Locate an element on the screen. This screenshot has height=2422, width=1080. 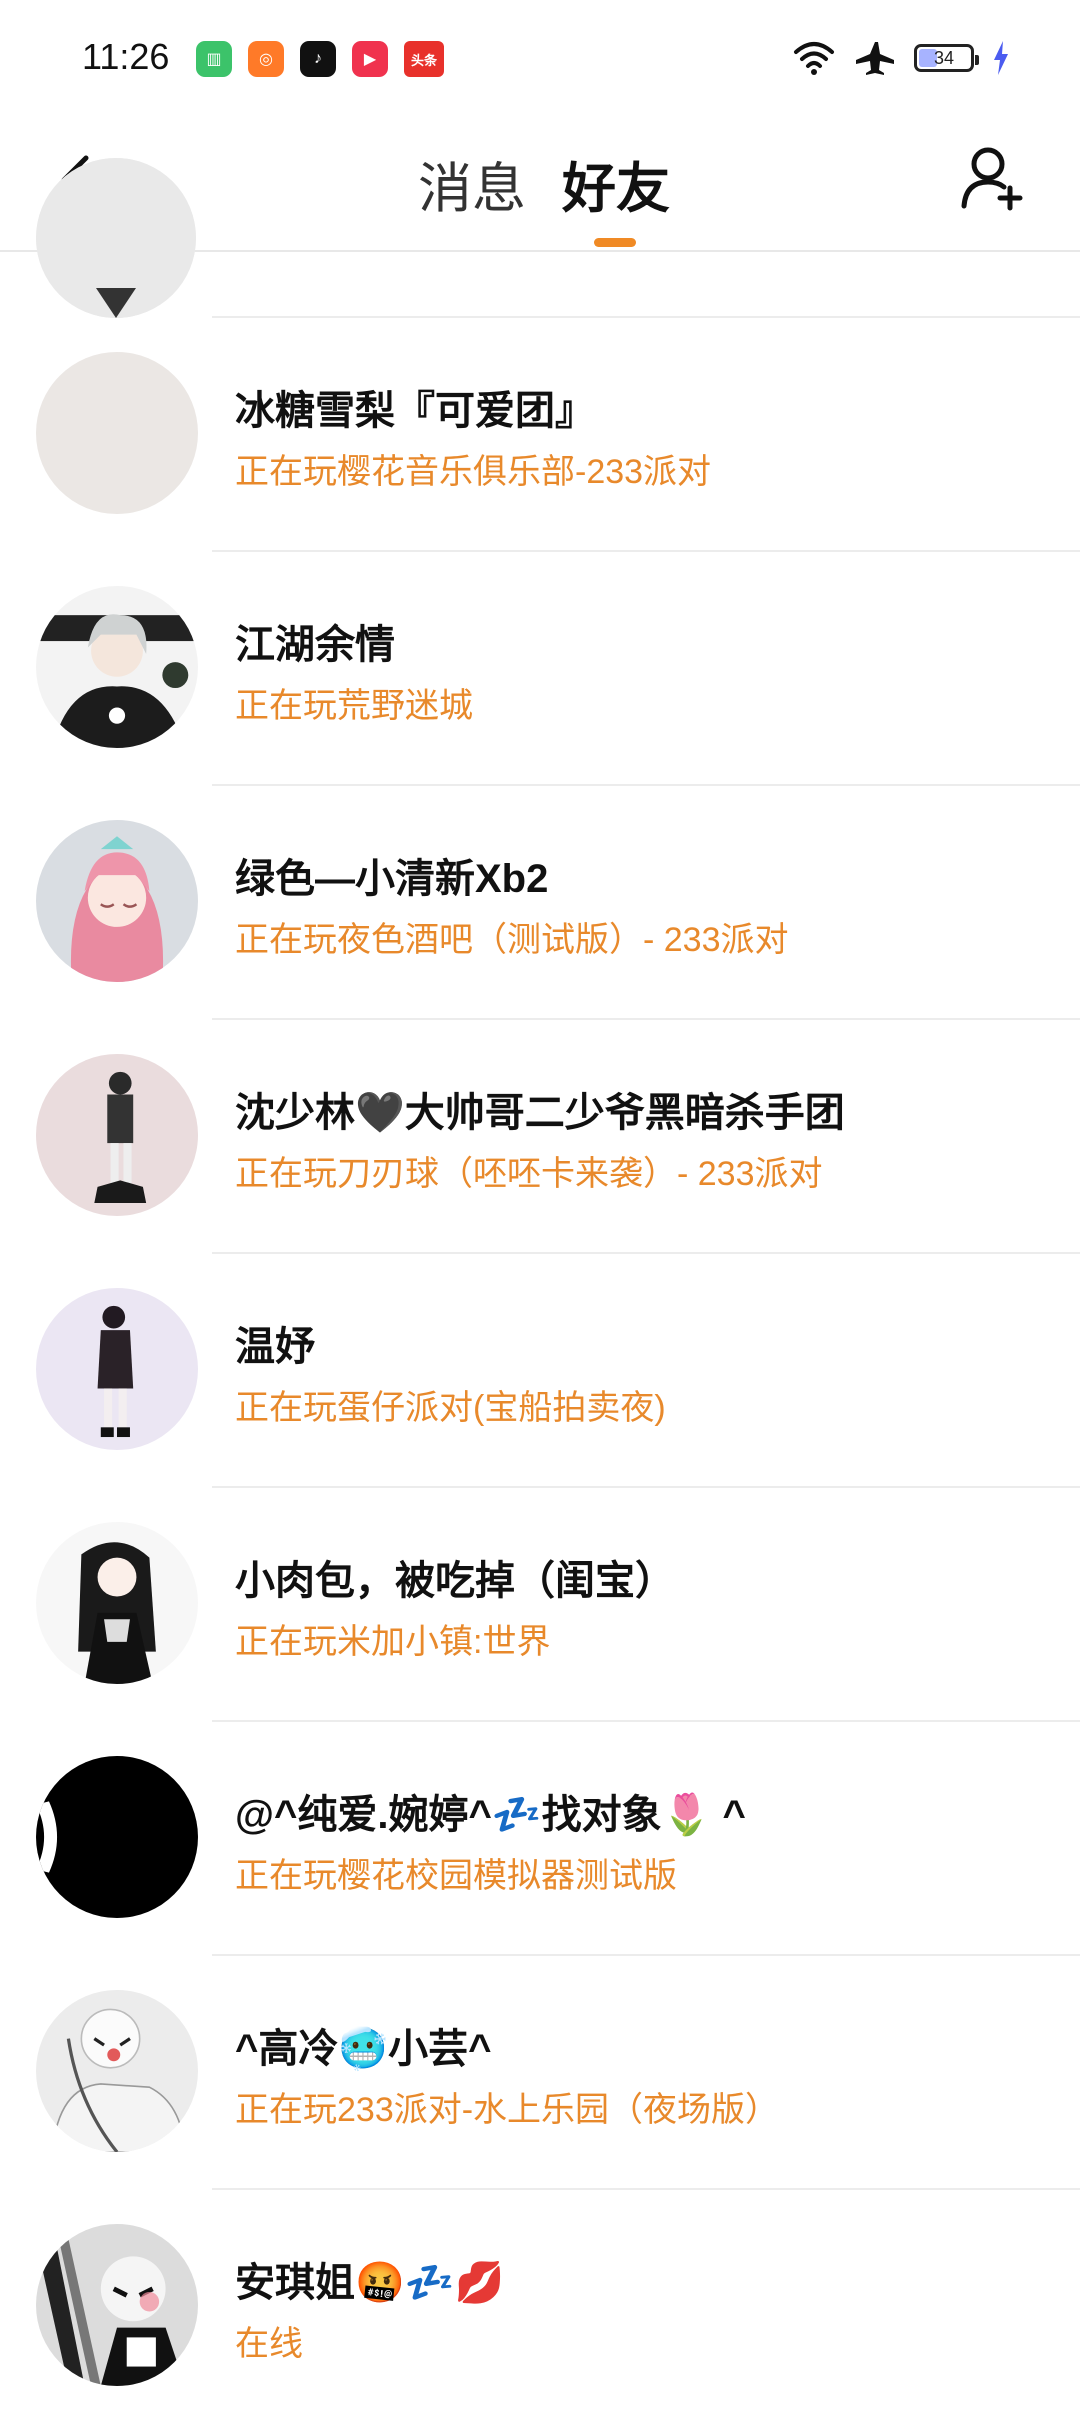
list-item-partial is located at coordinates (540, 238).